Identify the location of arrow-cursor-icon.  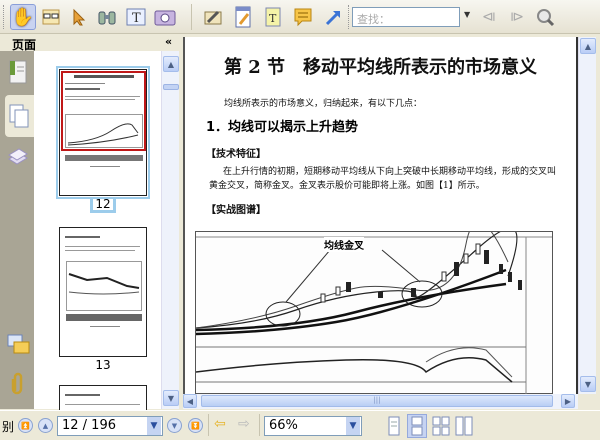
(79, 17).